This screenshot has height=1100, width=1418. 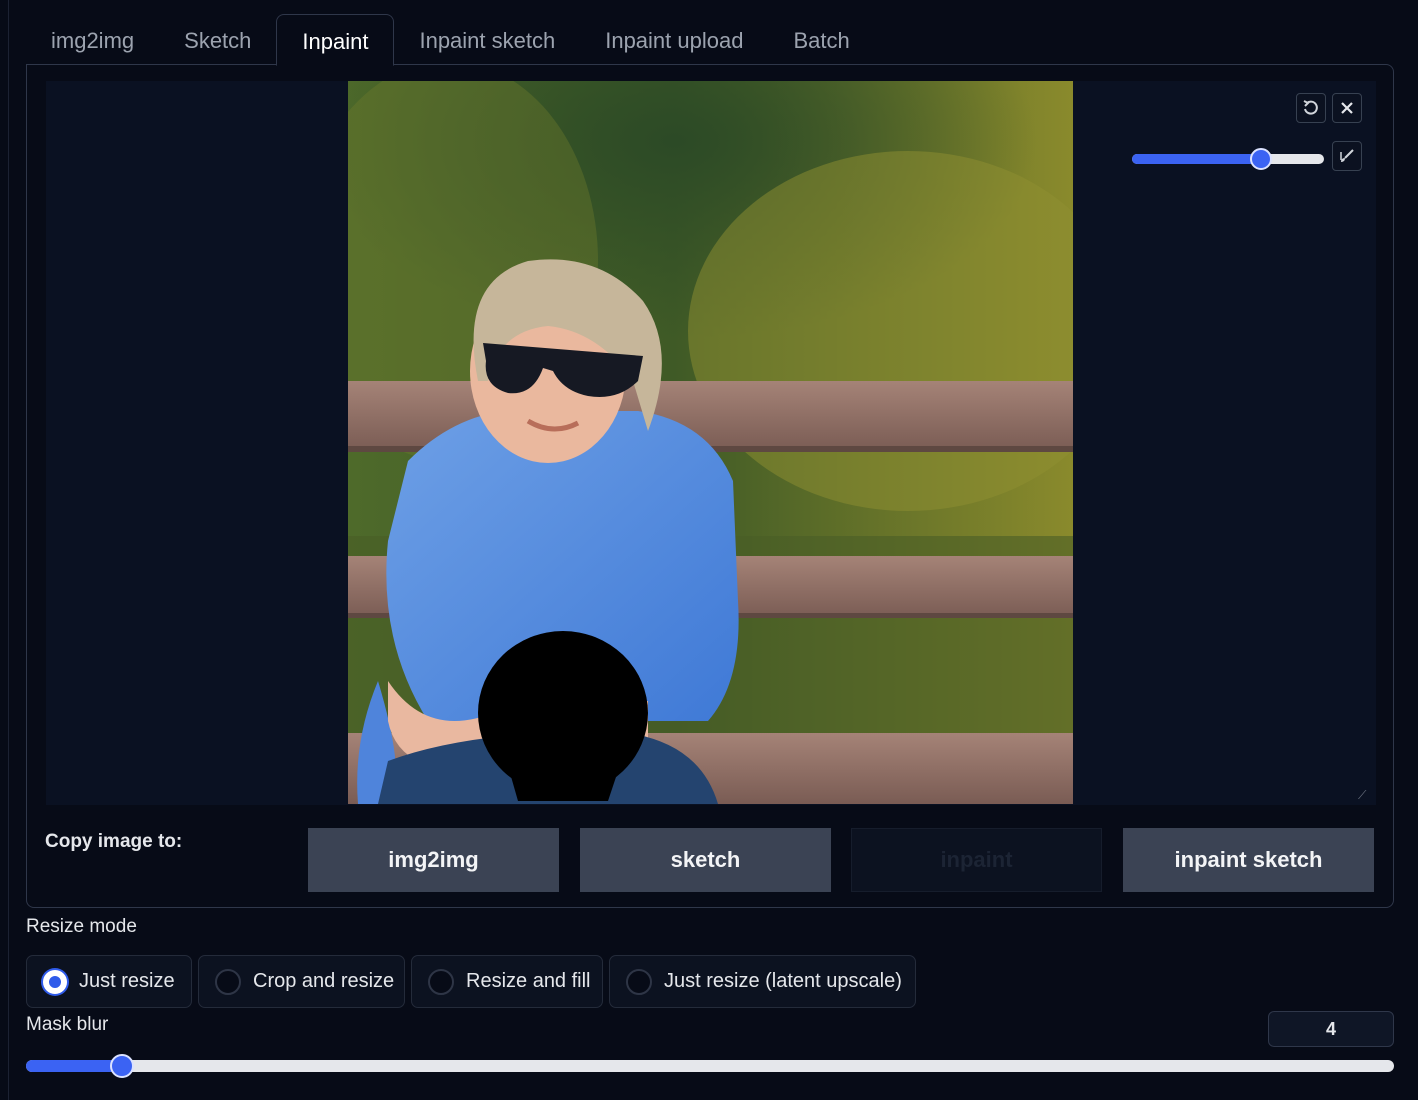 What do you see at coordinates (217, 40) in the screenshot?
I see `tab-sketch: Sketch` at bounding box center [217, 40].